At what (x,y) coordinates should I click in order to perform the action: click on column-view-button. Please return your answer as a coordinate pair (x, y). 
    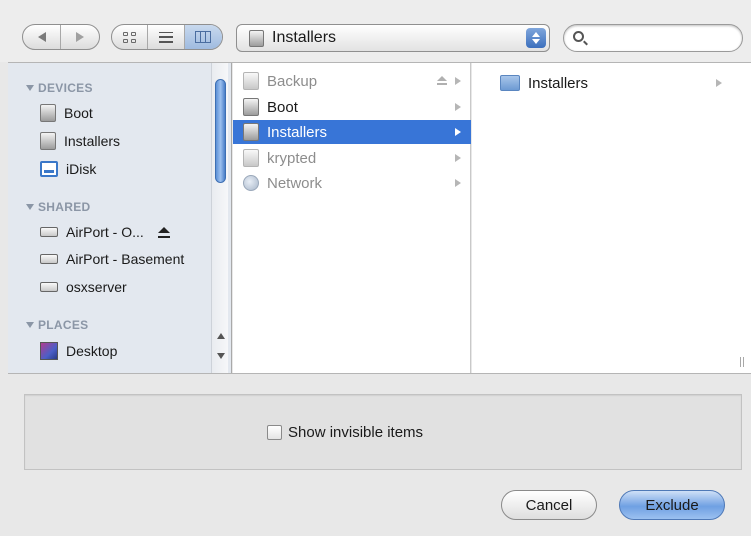
    Looking at the image, I should click on (203, 37).